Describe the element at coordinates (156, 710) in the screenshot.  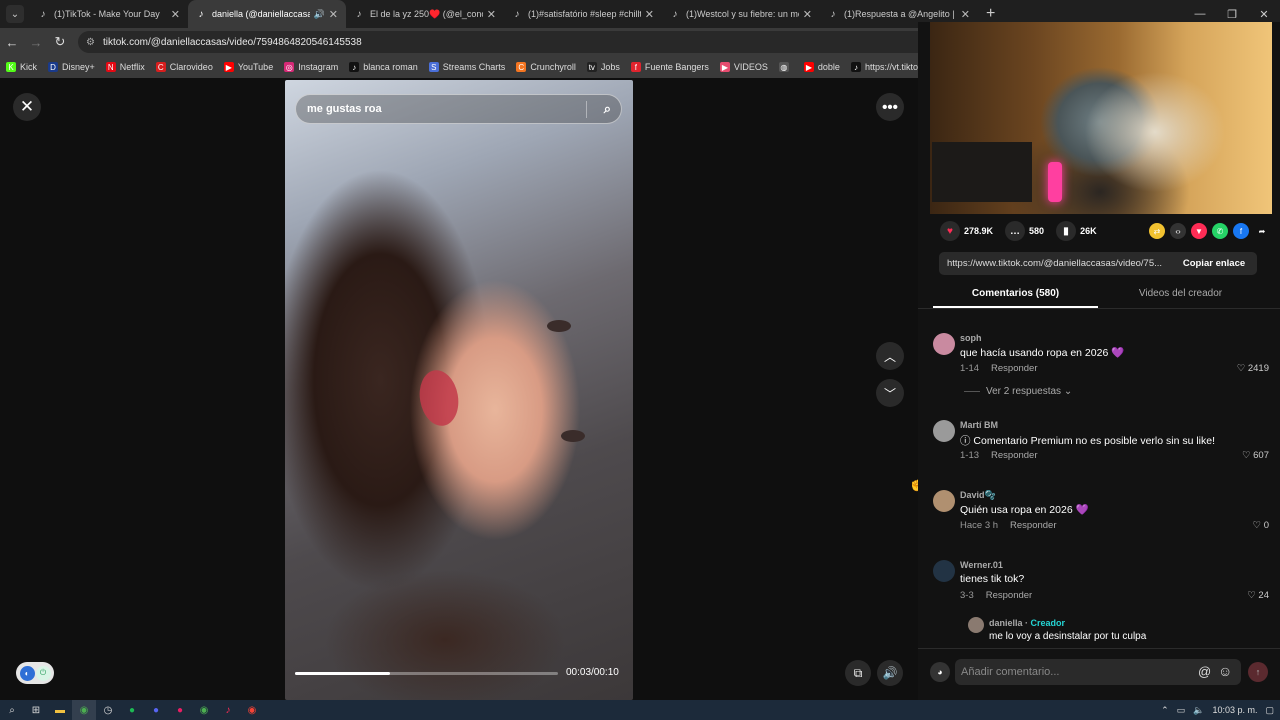
I see `discord-icon: ●` at that location.